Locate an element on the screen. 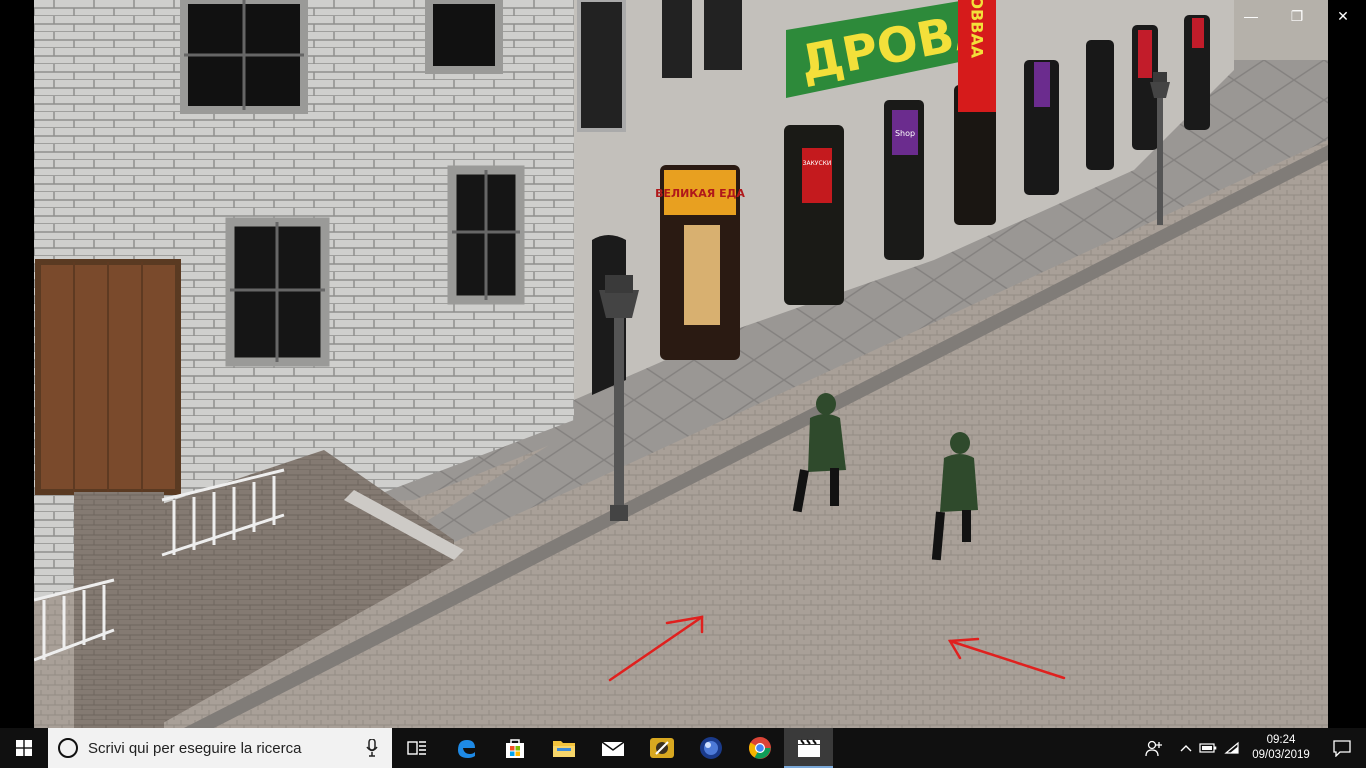  clock: 09:24 09/03/2019 is located at coordinates (1281, 748).